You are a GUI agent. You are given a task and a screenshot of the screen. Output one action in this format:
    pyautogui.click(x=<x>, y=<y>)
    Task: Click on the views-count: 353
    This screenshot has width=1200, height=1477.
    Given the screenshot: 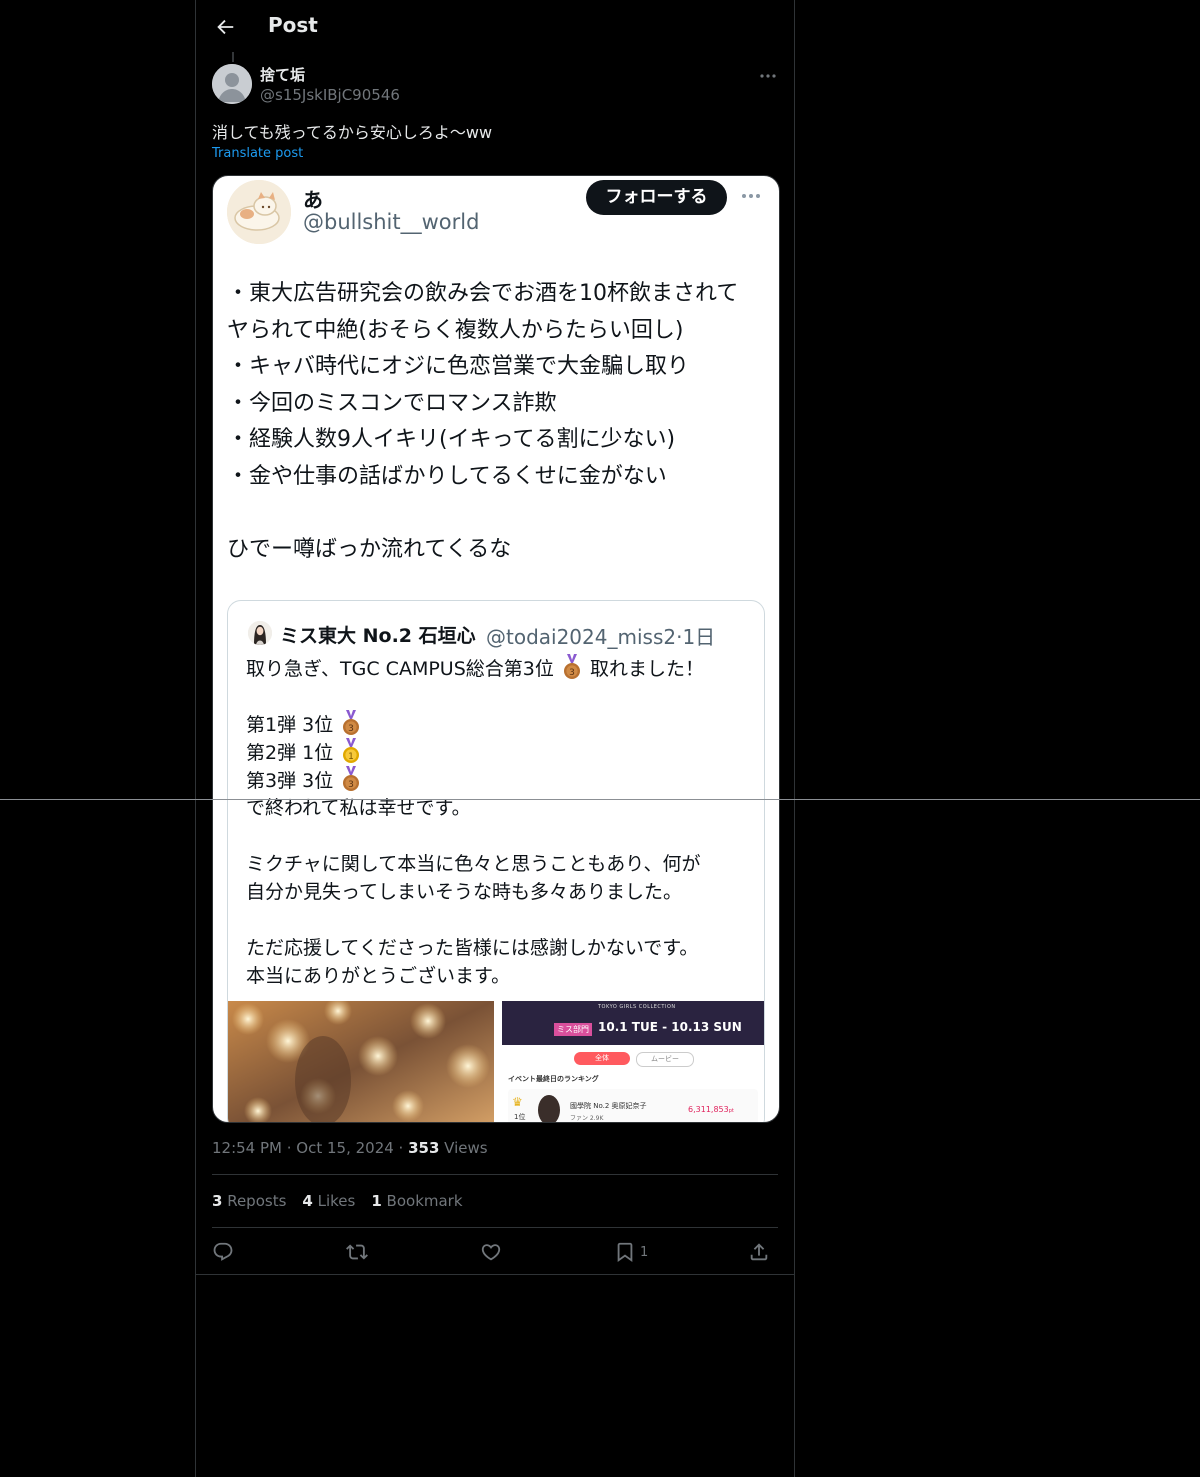 What is the action you would take?
    pyautogui.click(x=424, y=1148)
    